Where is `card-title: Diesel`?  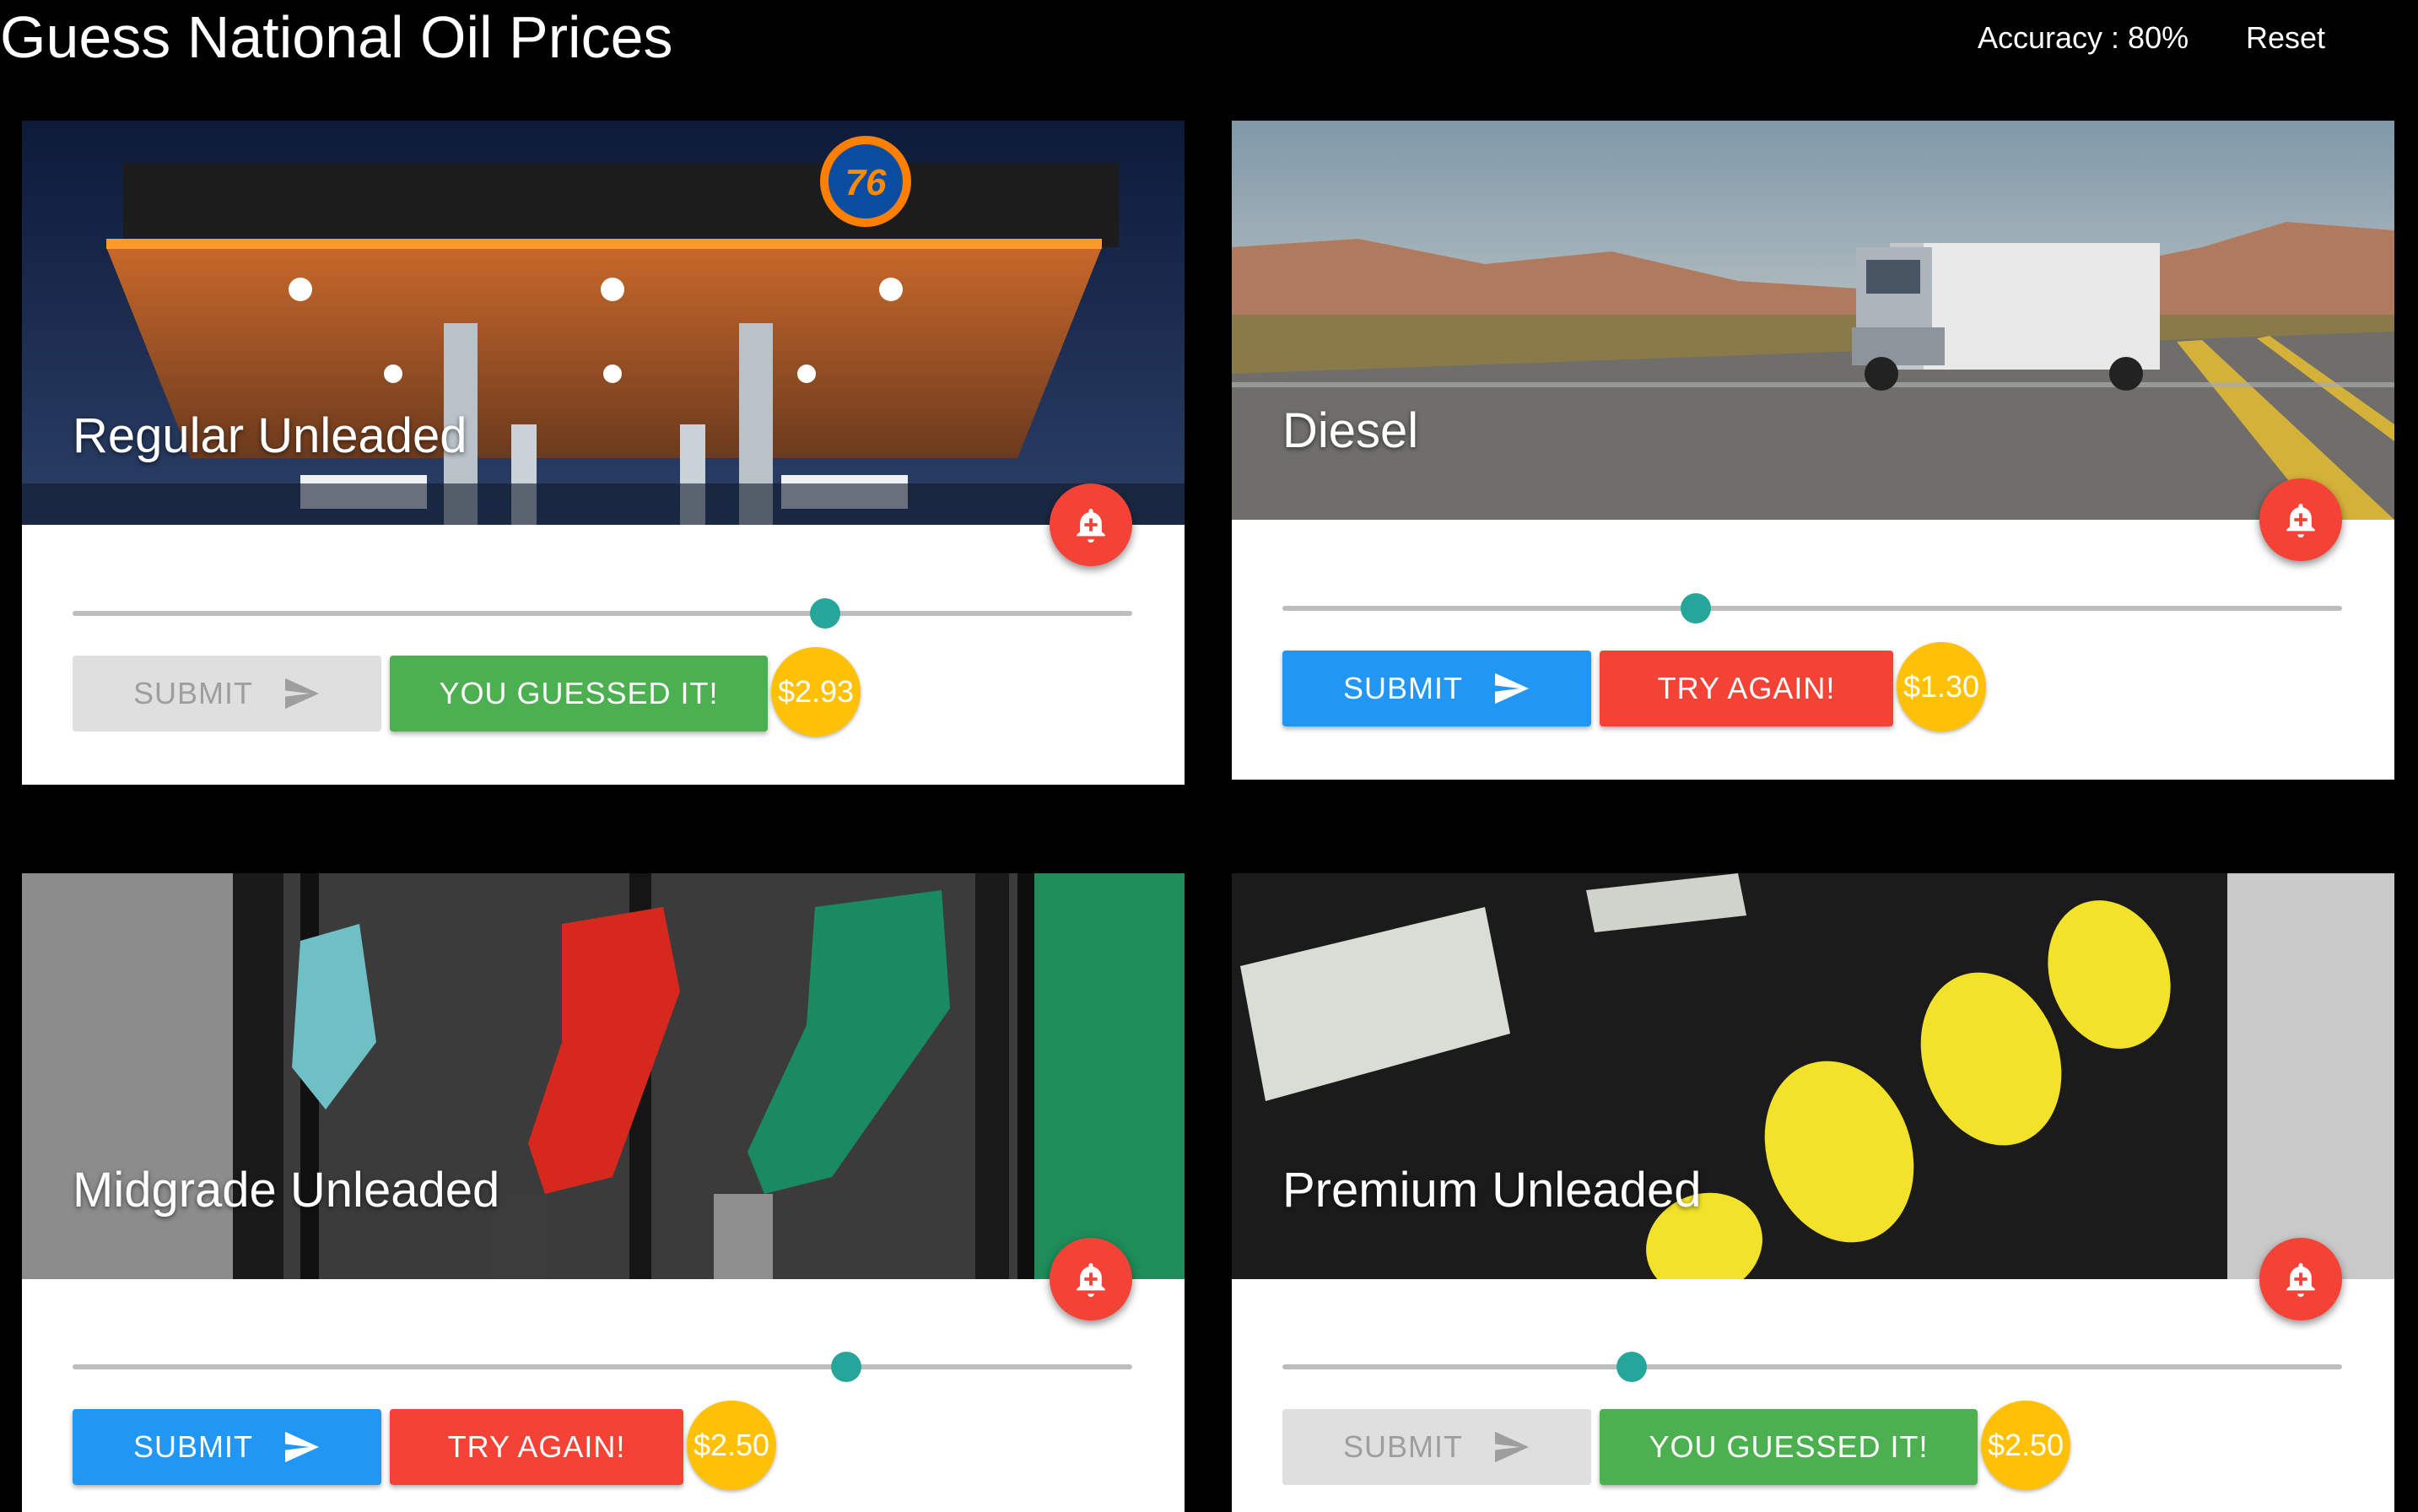
card-title: Diesel is located at coordinates (1350, 430).